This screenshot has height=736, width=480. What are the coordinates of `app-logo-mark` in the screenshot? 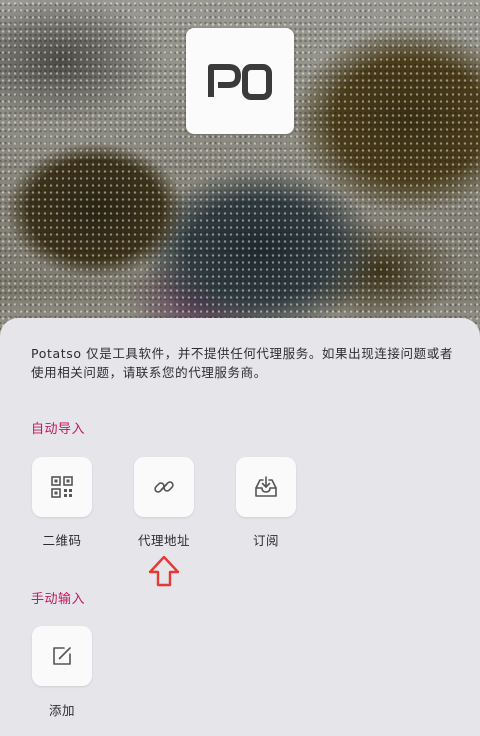 It's located at (240, 82).